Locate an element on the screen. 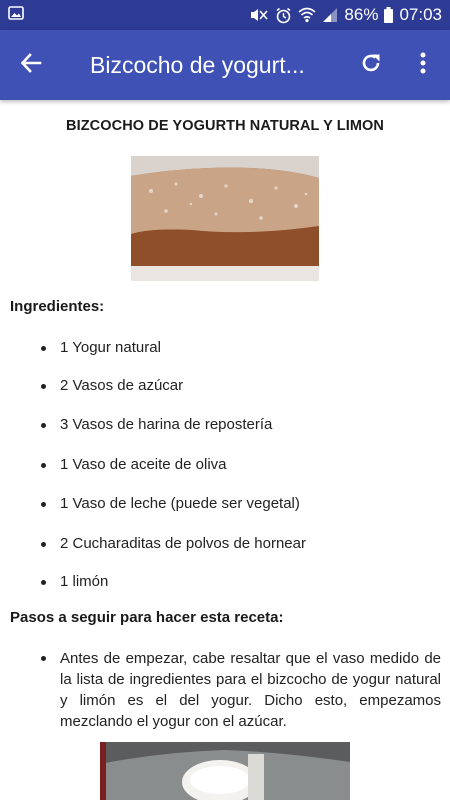 The width and height of the screenshot is (450, 800). mute-icon is located at coordinates (259, 15).